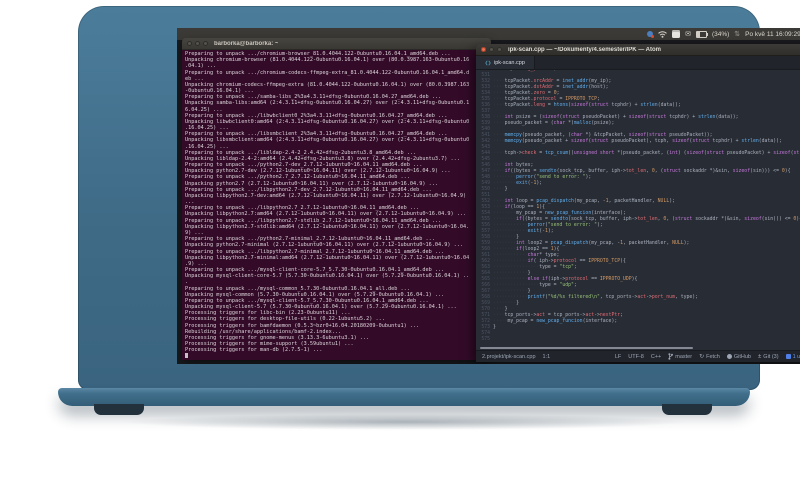 This screenshot has width=800, height=477. What do you see at coordinates (701, 34) in the screenshot?
I see `battery-icon` at bounding box center [701, 34].